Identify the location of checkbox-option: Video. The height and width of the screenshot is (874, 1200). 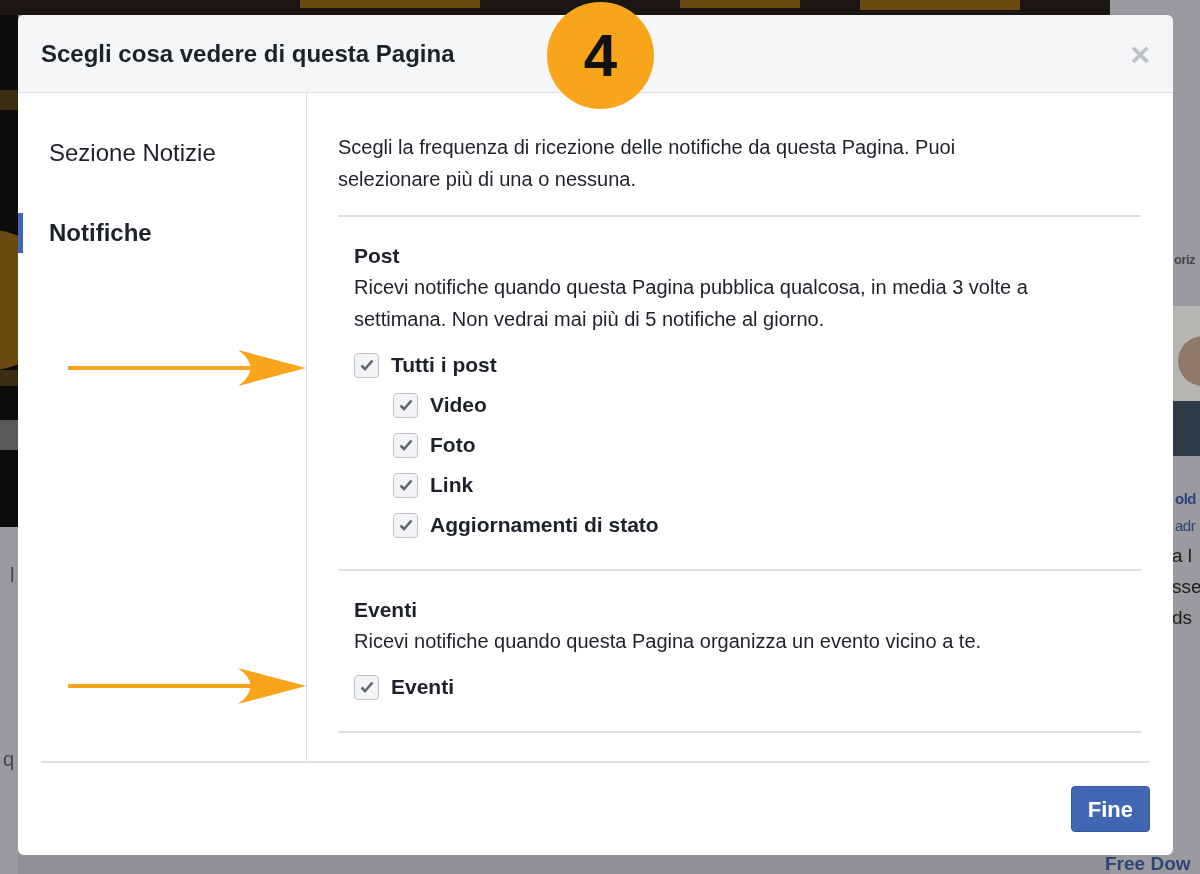
(767, 405).